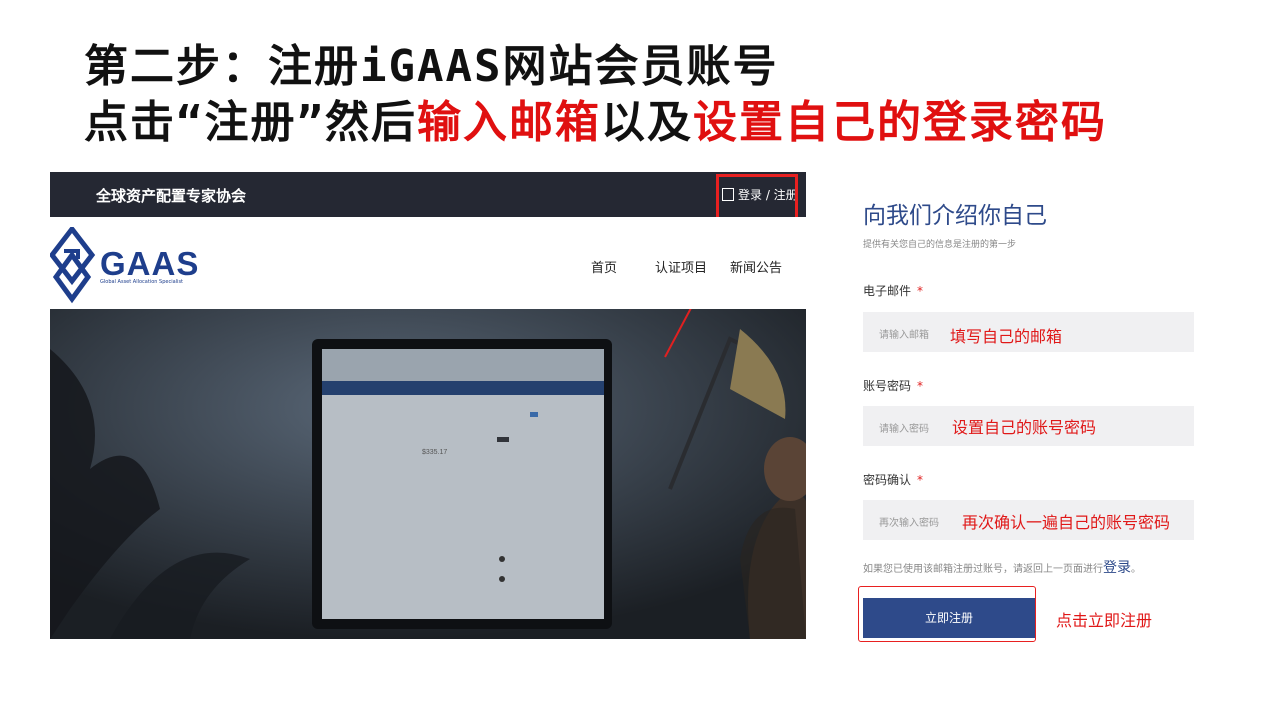  Describe the element at coordinates (171, 196) in the screenshot. I see `site-org-name: 全球资产配置专家协会` at that location.